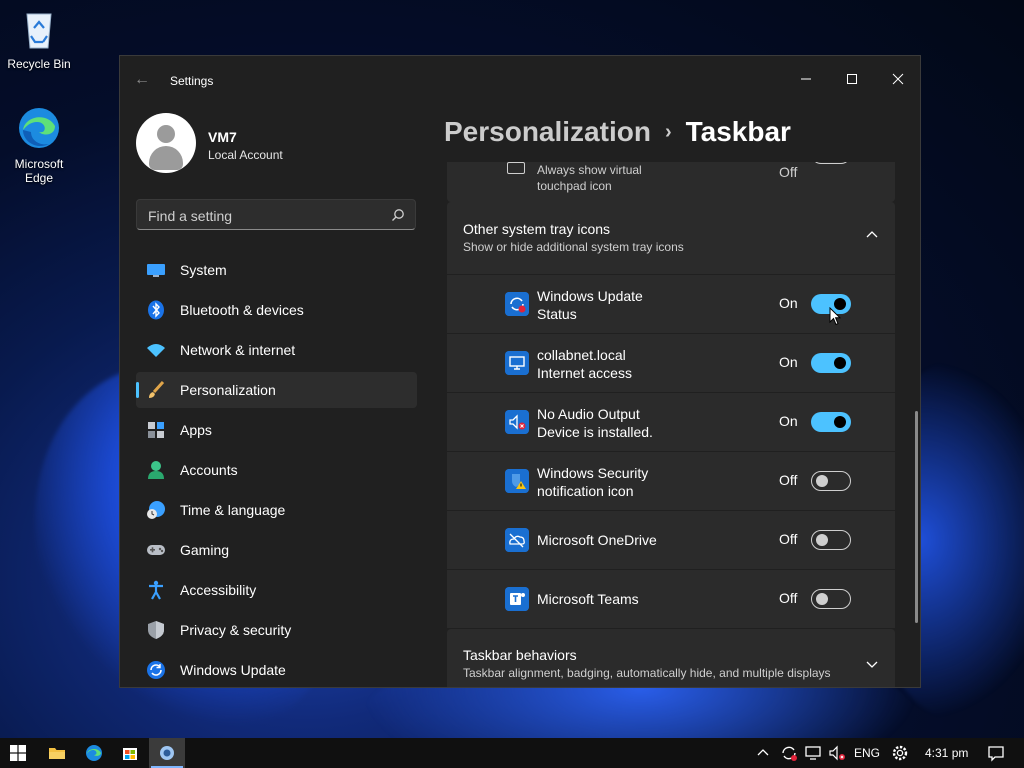  What do you see at coordinates (512, 753) in the screenshot?
I see `taskbar: ENG 4:31 pm` at bounding box center [512, 753].